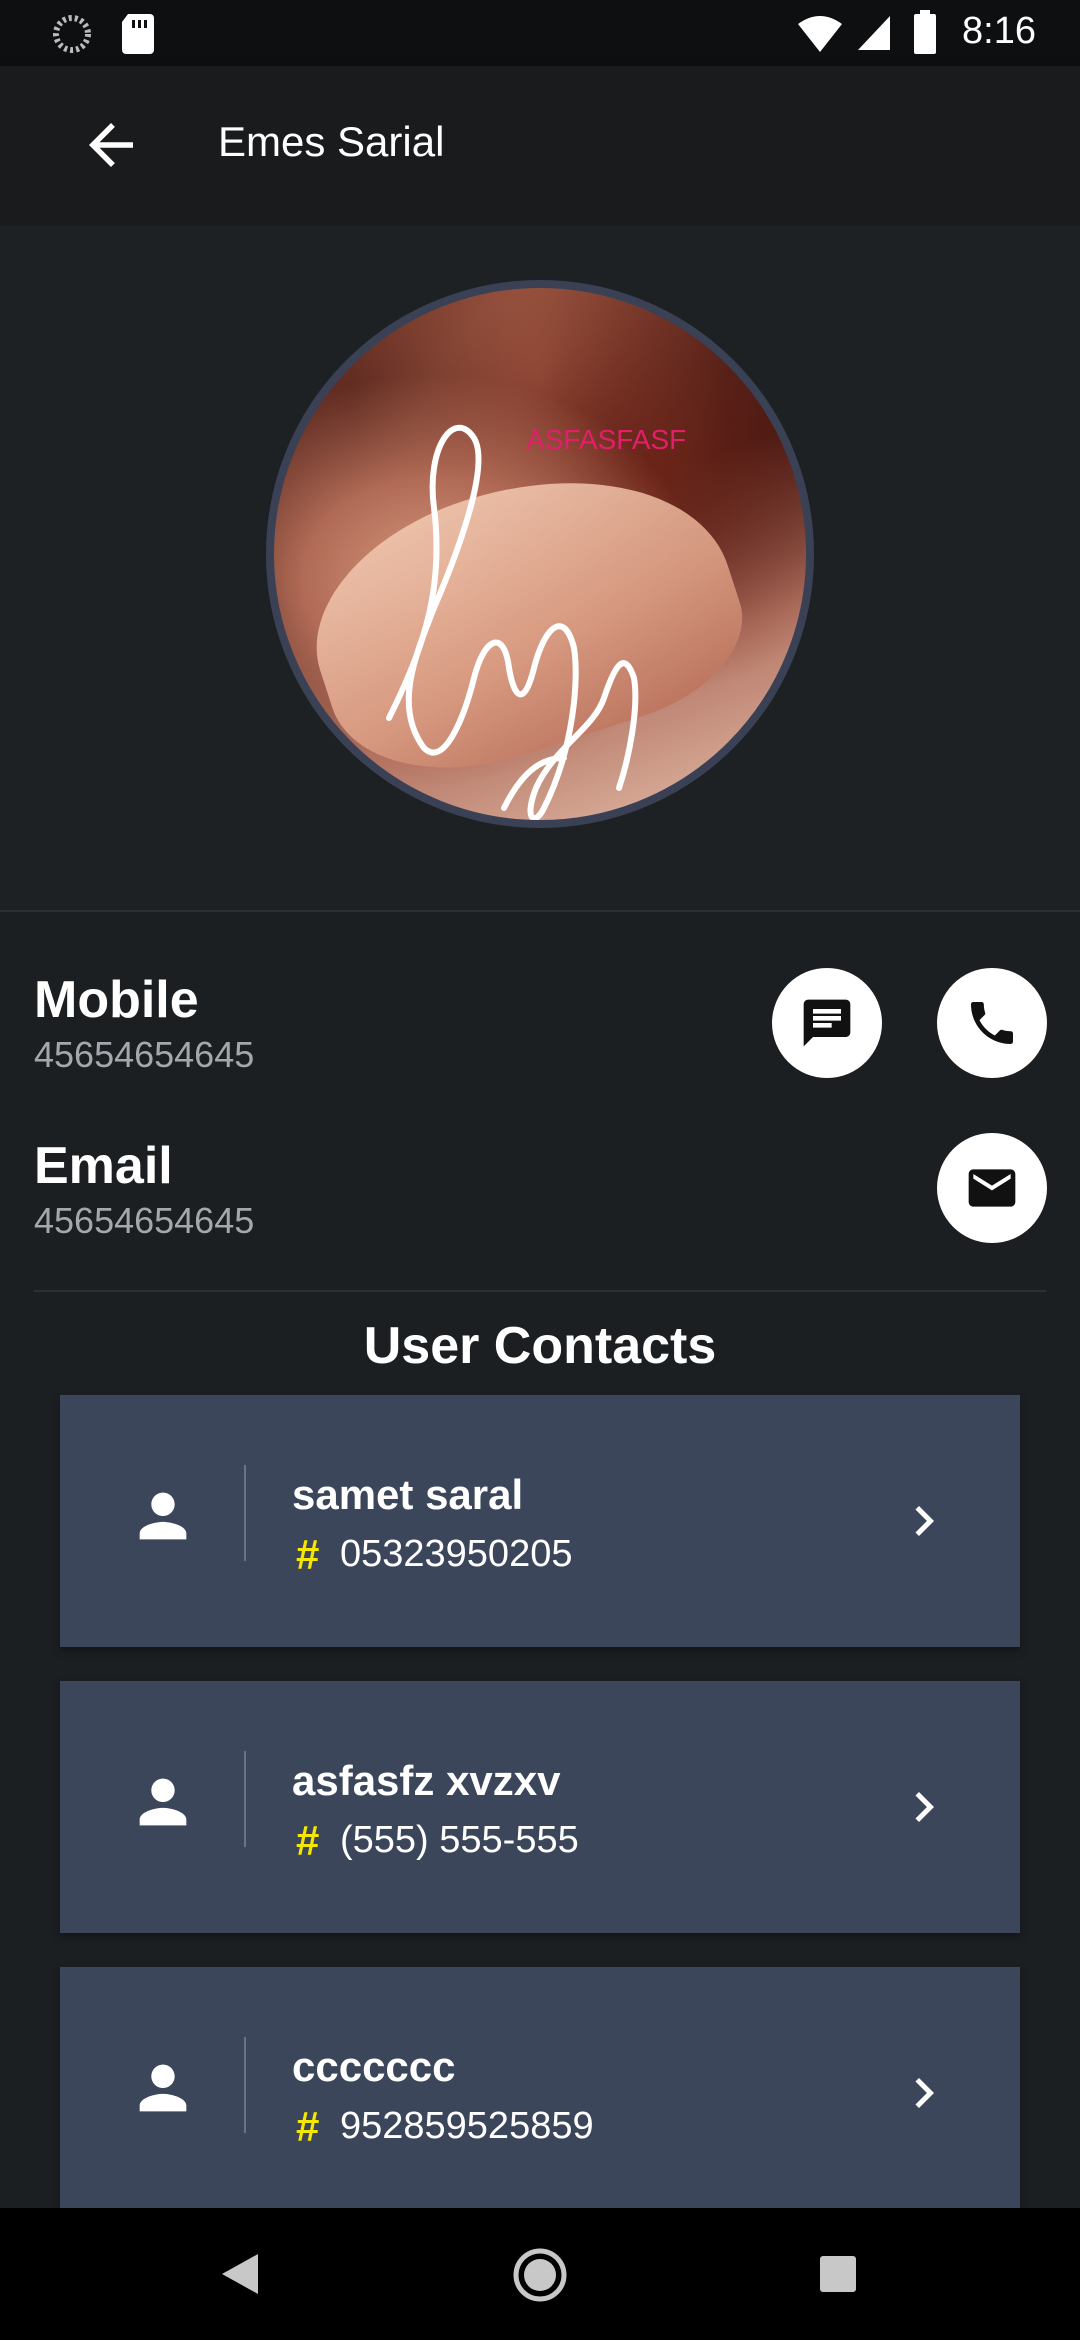  What do you see at coordinates (999, 31) in the screenshot?
I see `status-time: 8:16` at bounding box center [999, 31].